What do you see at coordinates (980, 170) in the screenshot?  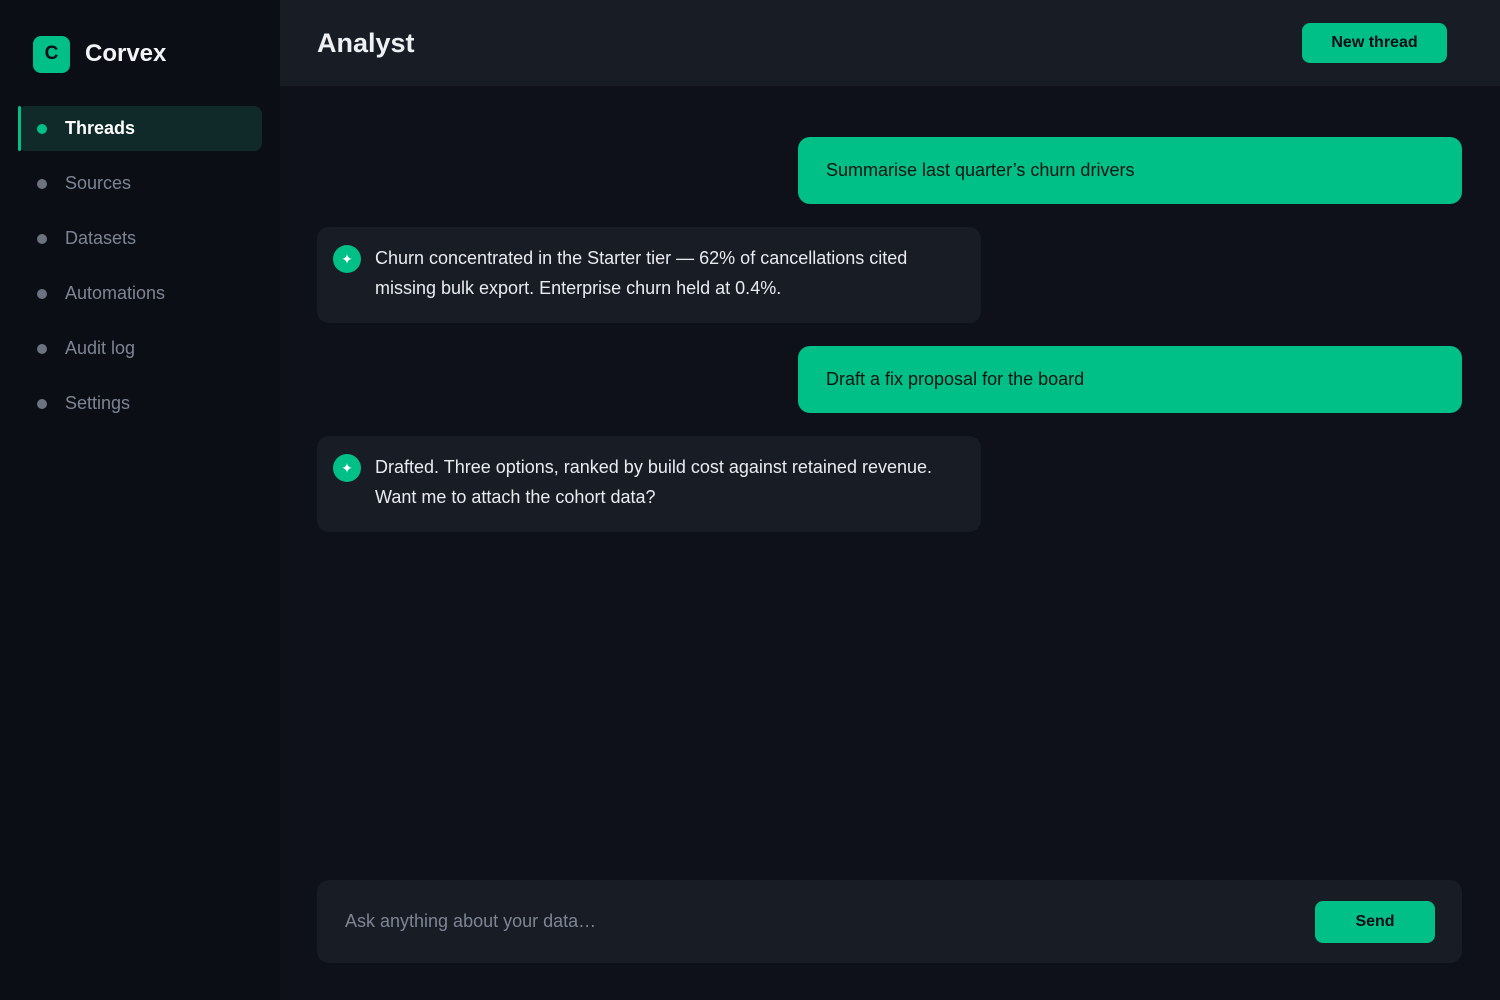 I see `message-text: Summarise last quarter’s churn drivers` at bounding box center [980, 170].